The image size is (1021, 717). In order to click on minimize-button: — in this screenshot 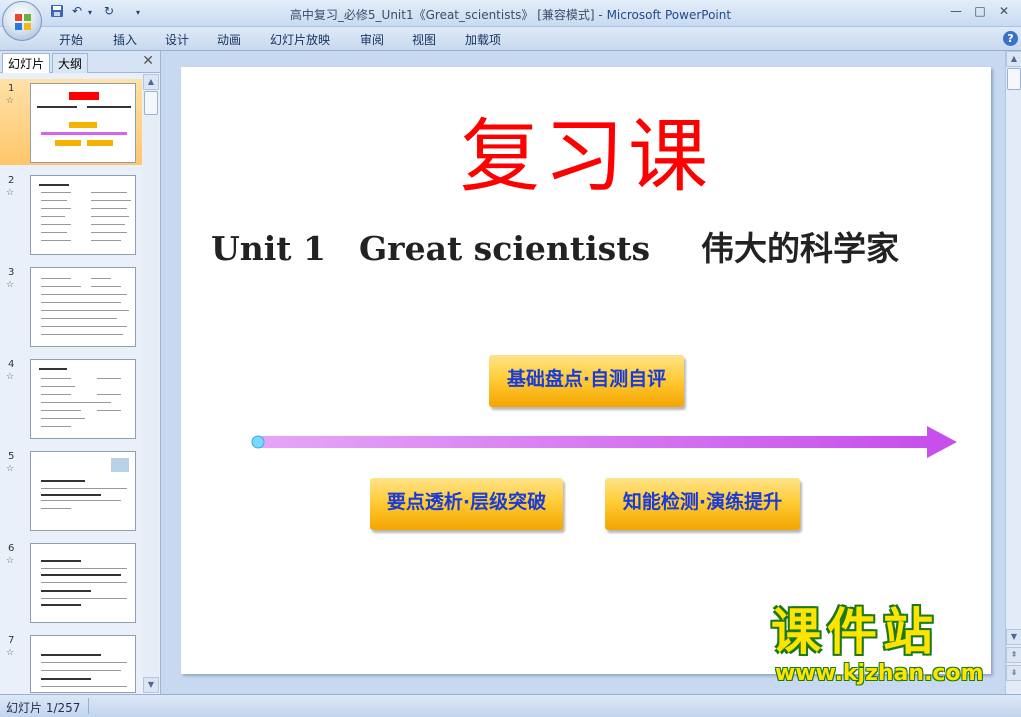, I will do `click(956, 11)`.